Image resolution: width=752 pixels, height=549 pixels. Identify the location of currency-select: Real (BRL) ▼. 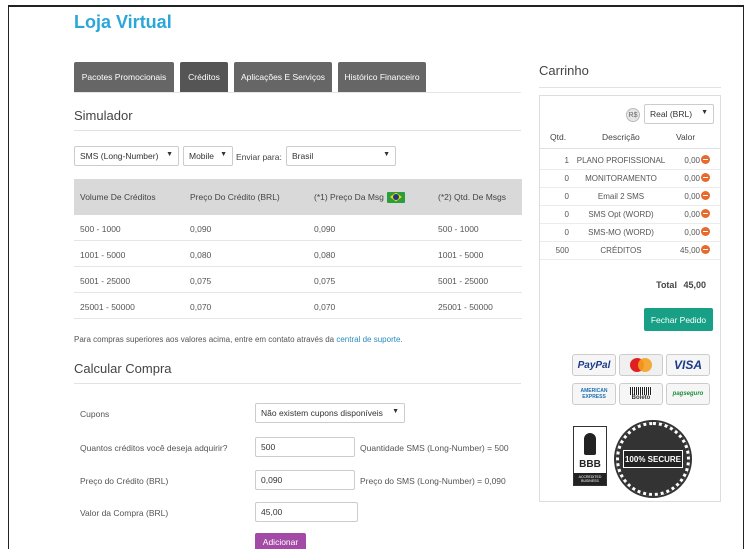
(679, 114).